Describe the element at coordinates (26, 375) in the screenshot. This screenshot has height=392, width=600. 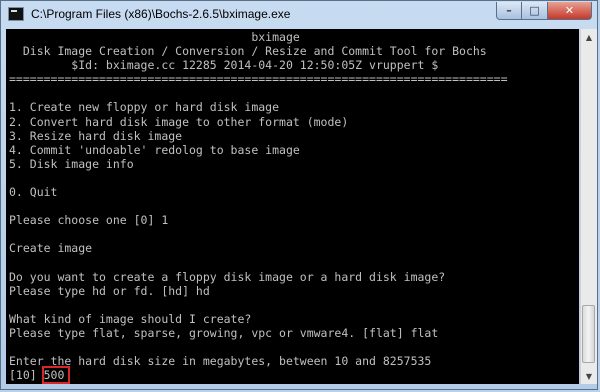
I see `size-prompt: [10]` at that location.